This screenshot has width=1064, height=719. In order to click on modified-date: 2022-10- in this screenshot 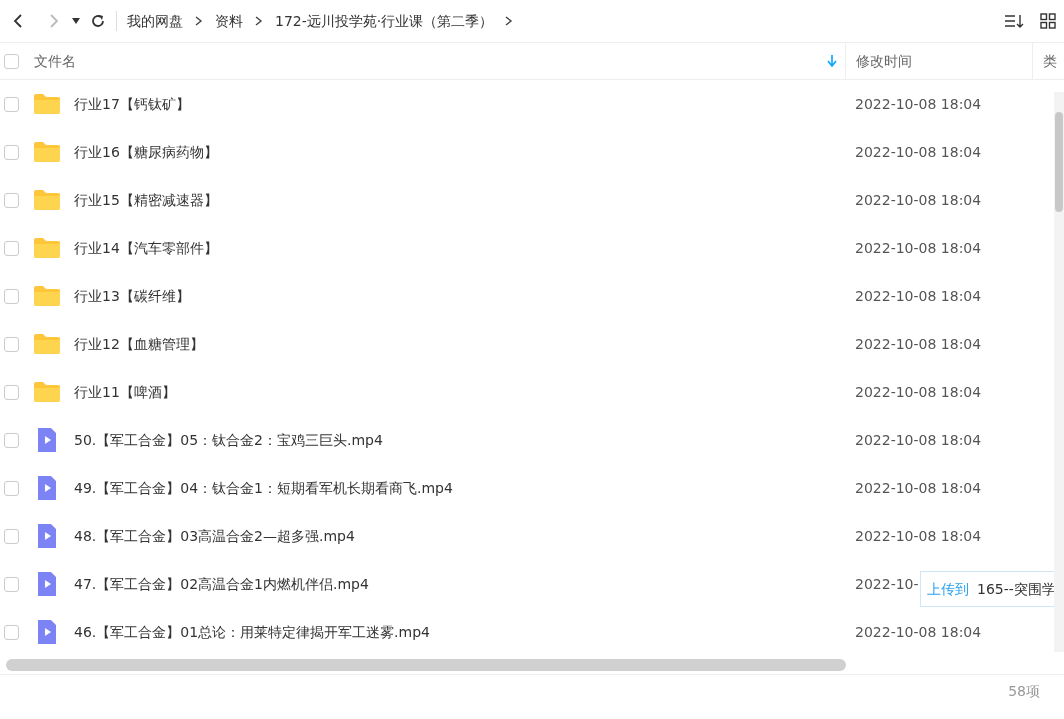, I will do `click(886, 583)`.